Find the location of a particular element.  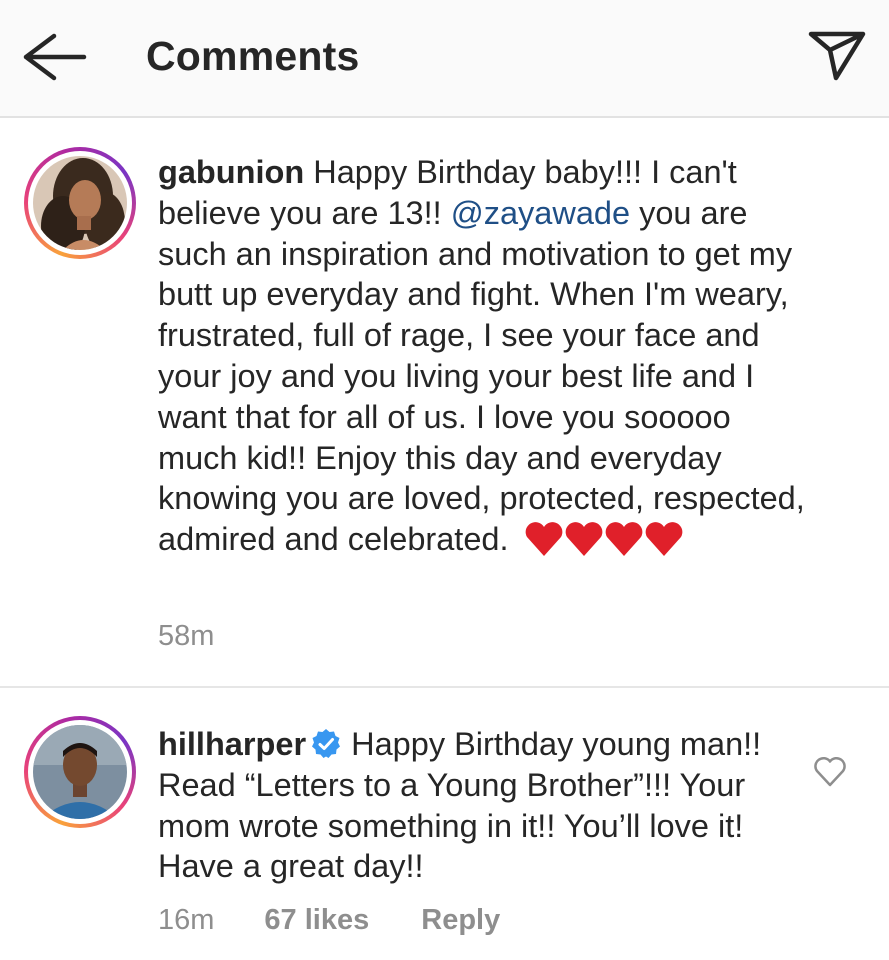

heart-outline-icon is located at coordinates (830, 771).